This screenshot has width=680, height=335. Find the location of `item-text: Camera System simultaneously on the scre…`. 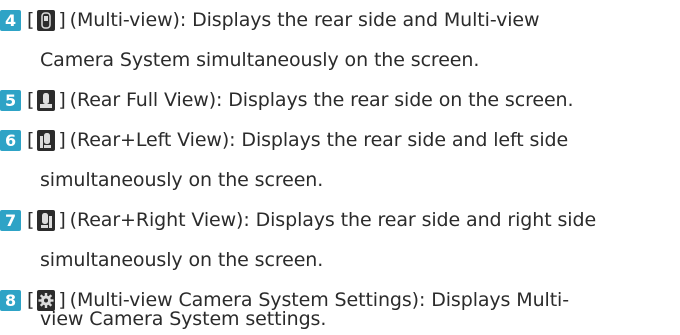

item-text: Camera System simultaneously on the scre… is located at coordinates (260, 60).